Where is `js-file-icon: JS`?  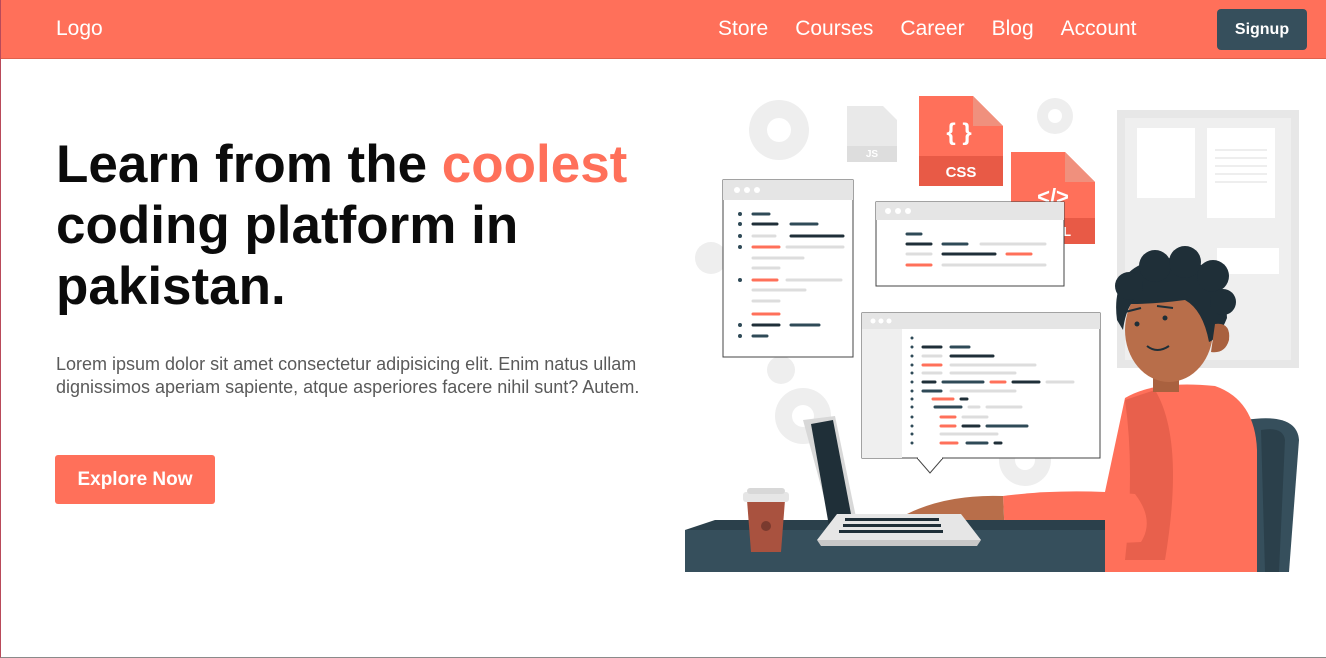
js-file-icon: JS is located at coordinates (872, 134).